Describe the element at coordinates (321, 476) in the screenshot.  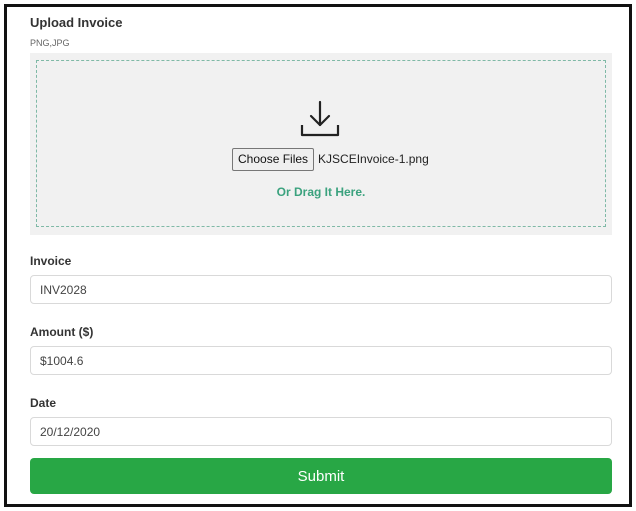
I see `submit-button: Submit` at that location.